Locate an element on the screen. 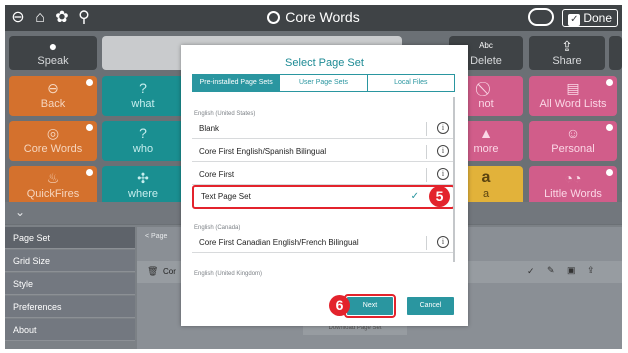 This screenshot has height=353, width=628. done-button-label: Done is located at coordinates (597, 18).